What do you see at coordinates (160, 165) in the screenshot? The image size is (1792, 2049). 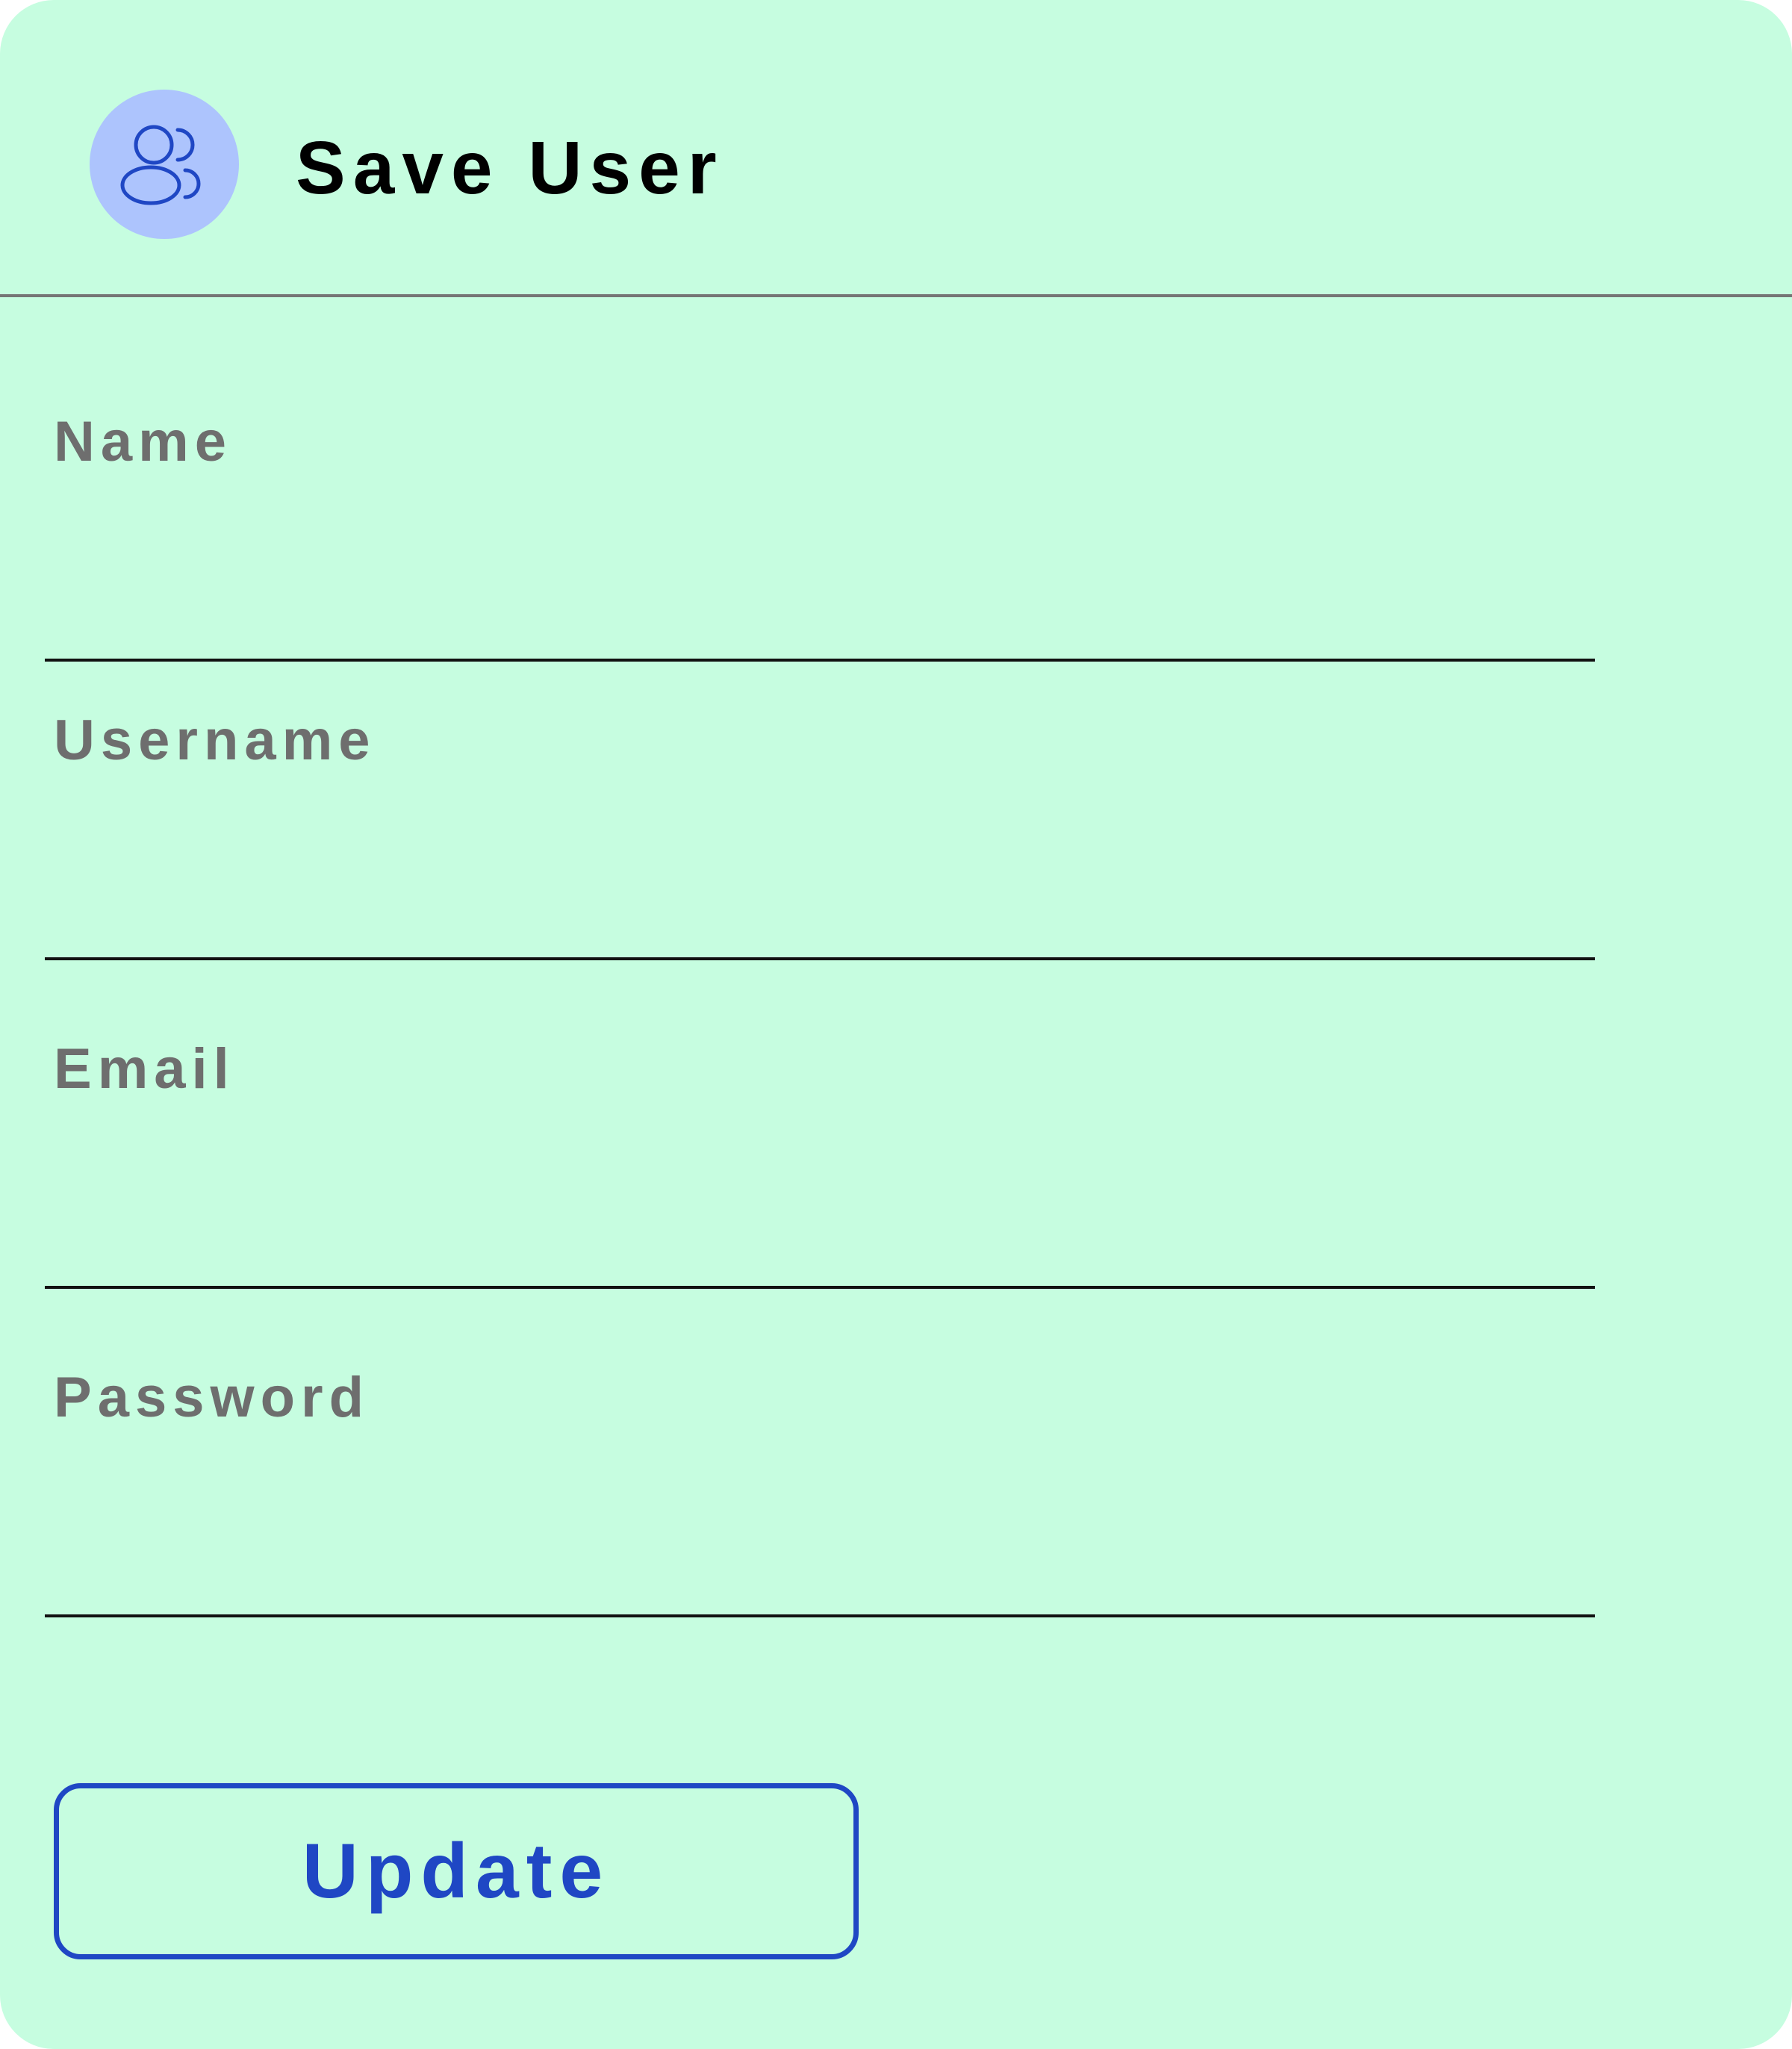 I see `users-icon` at bounding box center [160, 165].